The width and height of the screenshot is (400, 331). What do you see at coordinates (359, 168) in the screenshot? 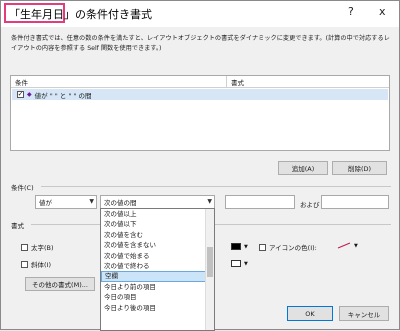
I see `delete-button: 削除(D)` at bounding box center [359, 168].